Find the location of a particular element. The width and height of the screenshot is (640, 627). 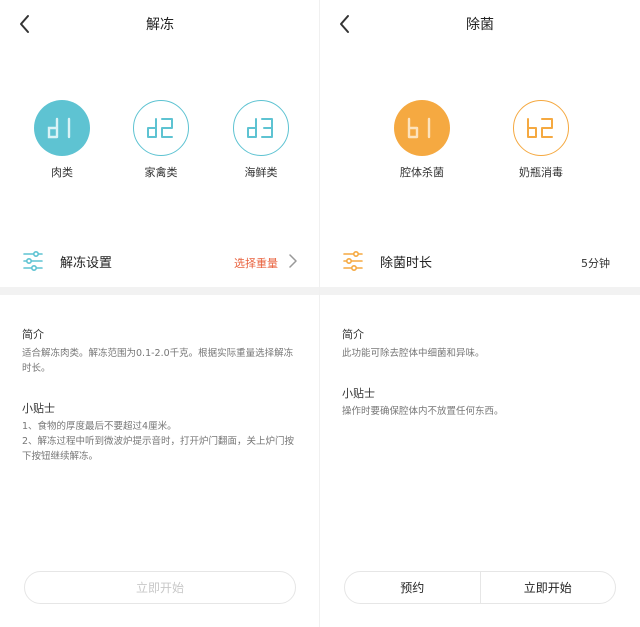

setting-value: 5分钟 is located at coordinates (595, 263).